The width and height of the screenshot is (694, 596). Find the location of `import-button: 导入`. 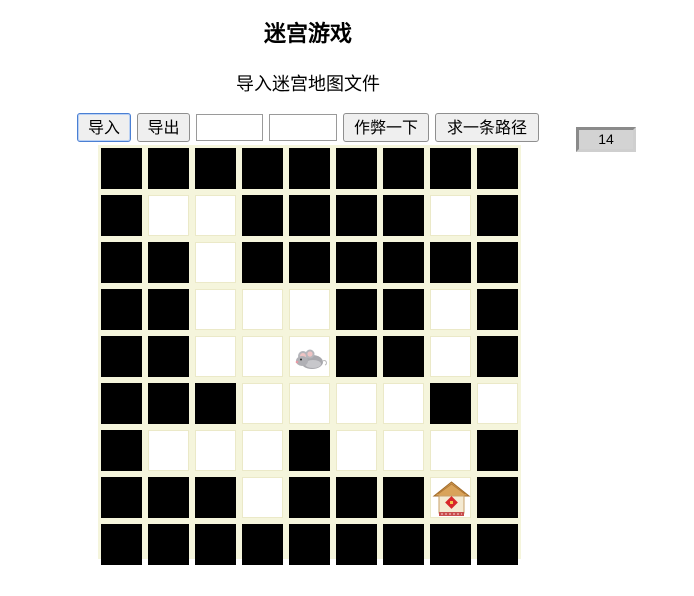

import-button: 导入 is located at coordinates (104, 127).